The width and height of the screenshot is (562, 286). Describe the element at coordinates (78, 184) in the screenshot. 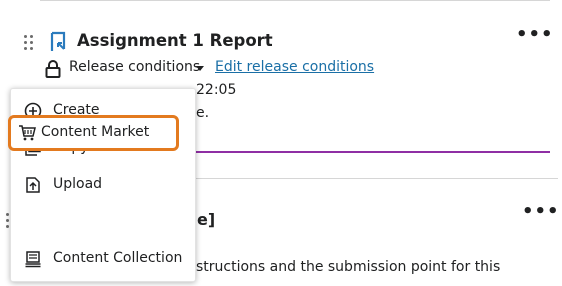

I see `menu-item-label: Upload` at that location.